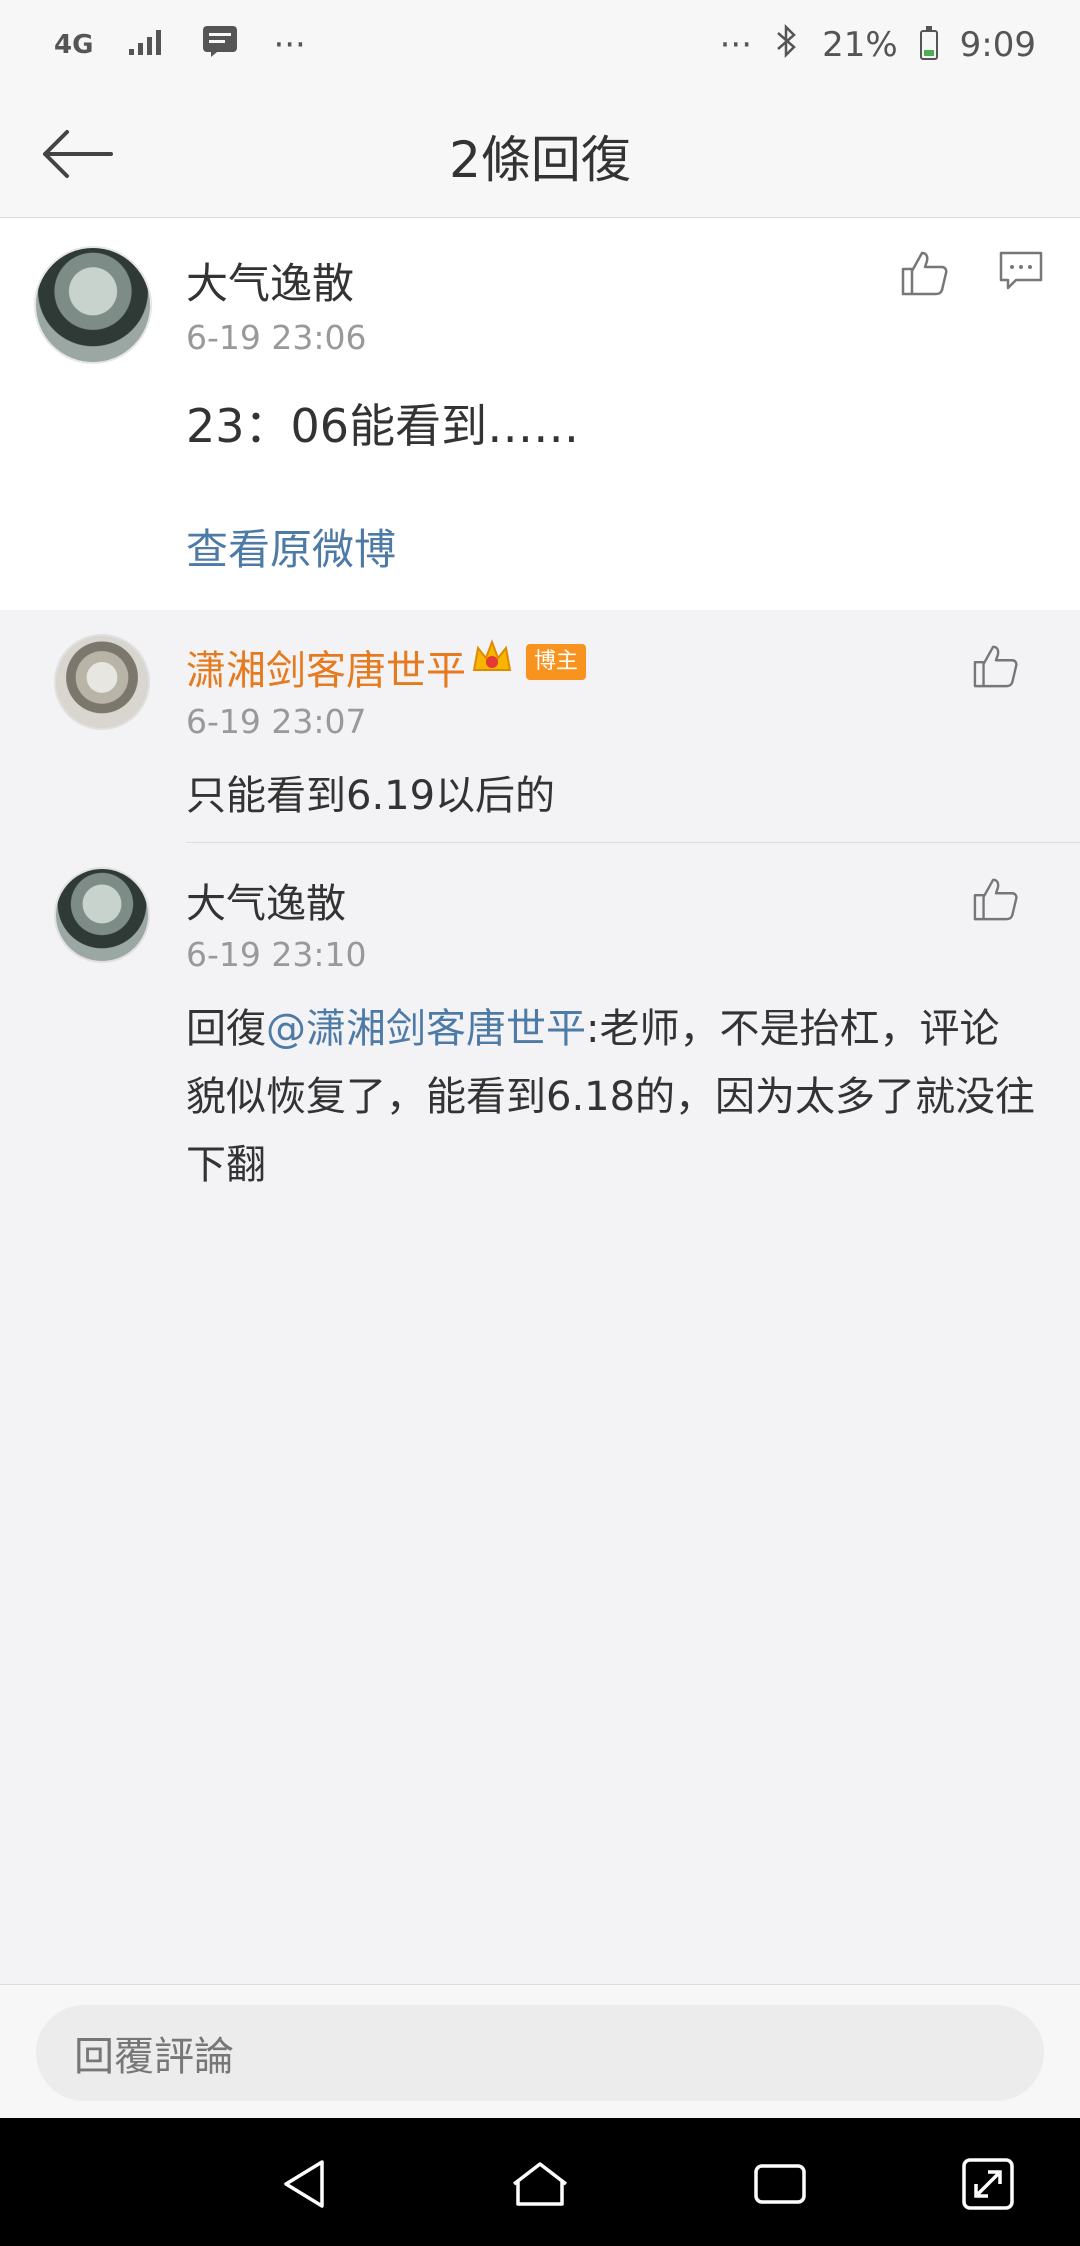  What do you see at coordinates (147, 45) in the screenshot?
I see `signal-bars-icon` at bounding box center [147, 45].